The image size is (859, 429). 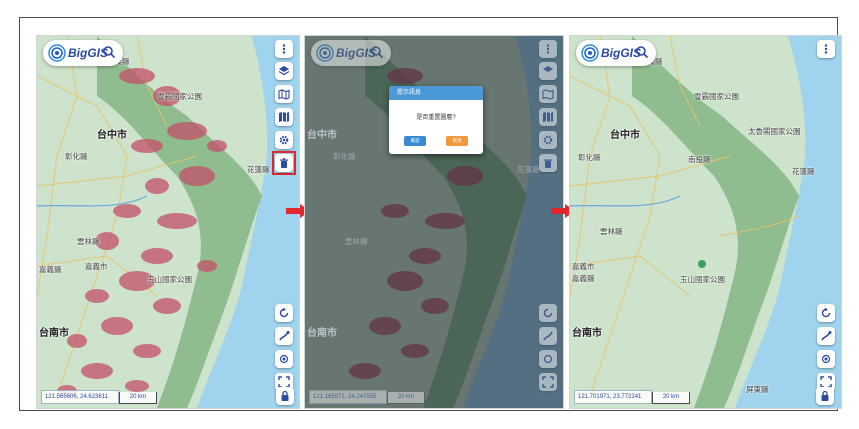 I want to click on coordinate-readout: 121.565606, 24.623611, so click(x=80, y=397).